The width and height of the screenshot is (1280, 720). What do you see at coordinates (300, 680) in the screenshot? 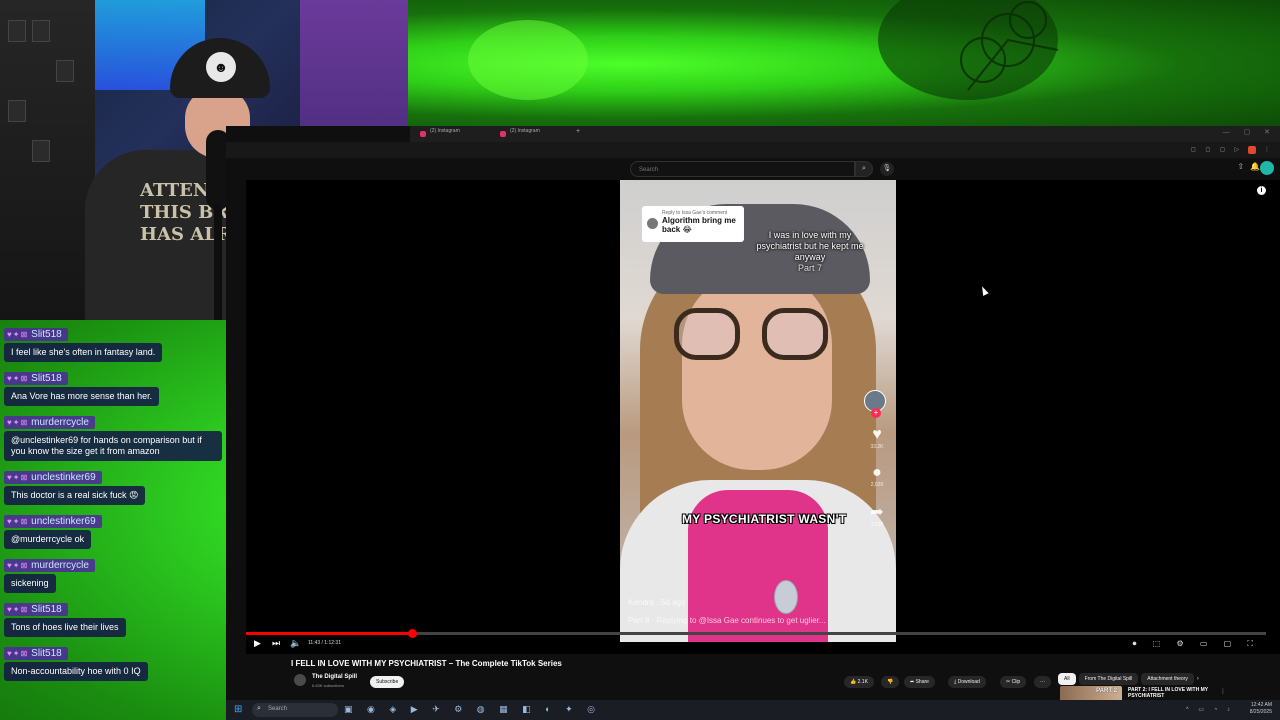
I see `channel-avatar` at bounding box center [300, 680].